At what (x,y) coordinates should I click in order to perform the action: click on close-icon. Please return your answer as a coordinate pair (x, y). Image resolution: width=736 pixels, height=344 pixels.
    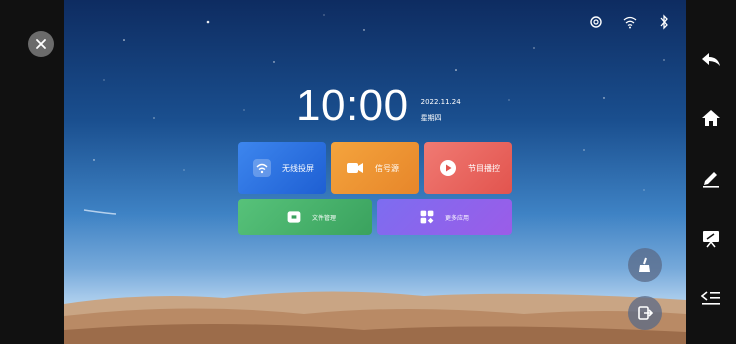
    Looking at the image, I should click on (41, 44).